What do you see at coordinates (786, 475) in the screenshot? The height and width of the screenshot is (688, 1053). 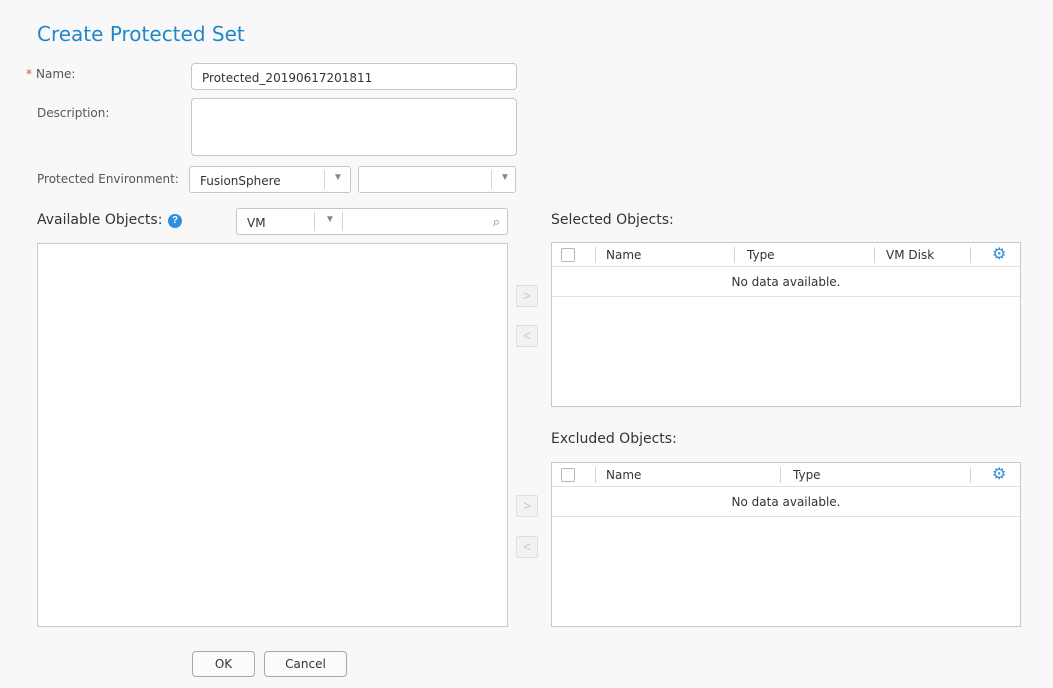 I see `table-header: Name Type ⚙` at bounding box center [786, 475].